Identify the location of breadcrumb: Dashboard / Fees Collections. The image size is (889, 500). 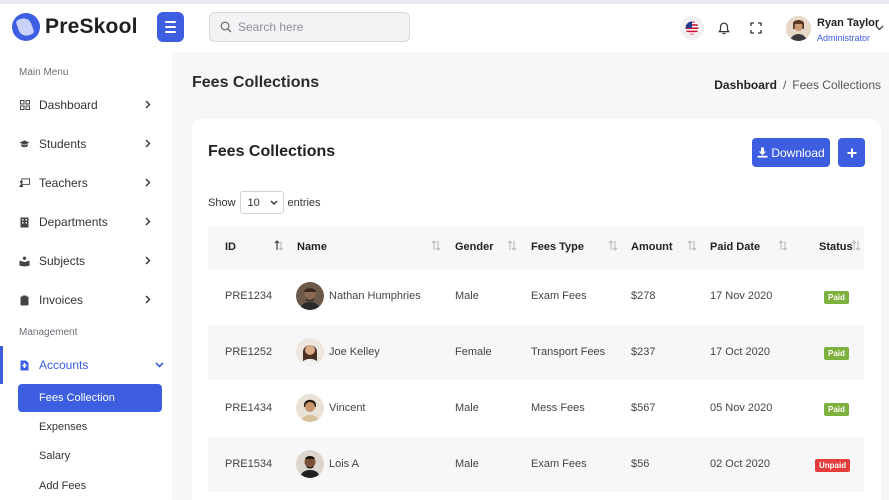
(797, 85).